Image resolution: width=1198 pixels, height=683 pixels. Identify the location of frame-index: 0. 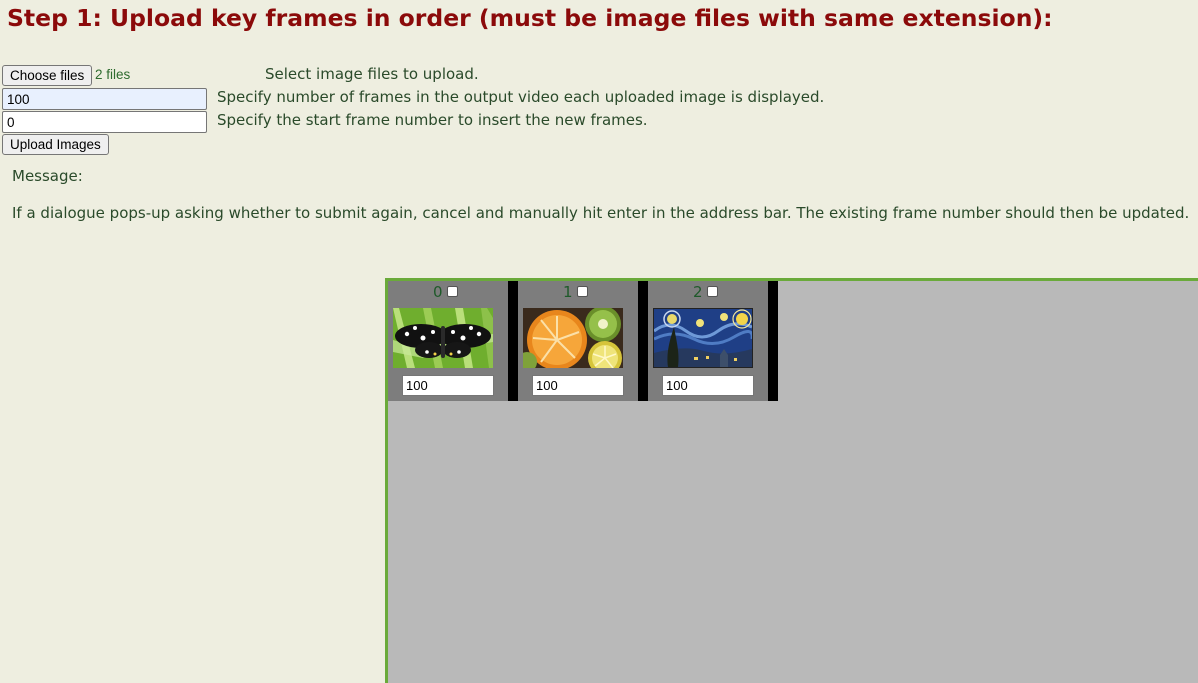
(438, 292).